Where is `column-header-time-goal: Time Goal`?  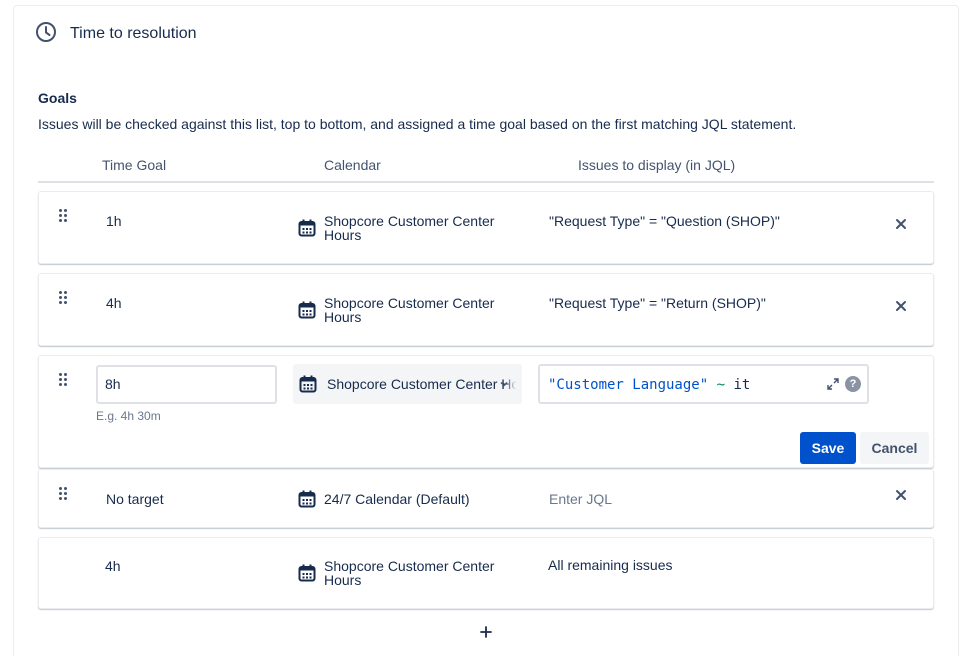
column-header-time-goal: Time Goal is located at coordinates (134, 165).